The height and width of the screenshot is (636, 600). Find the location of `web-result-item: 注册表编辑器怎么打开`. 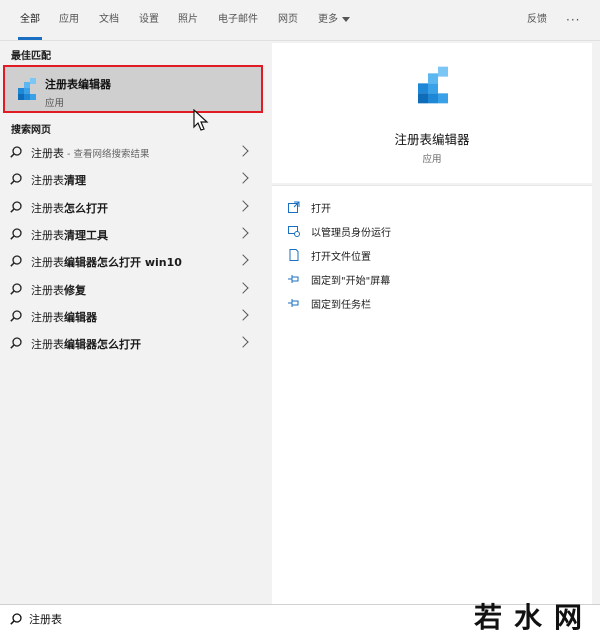

web-result-item: 注册表编辑器怎么打开 is located at coordinates (133, 343).